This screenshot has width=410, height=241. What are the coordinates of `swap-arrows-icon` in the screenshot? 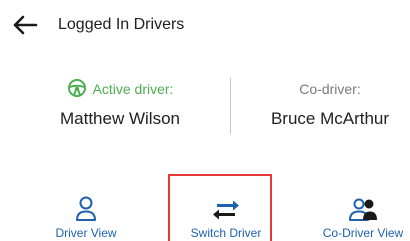 It's located at (226, 210).